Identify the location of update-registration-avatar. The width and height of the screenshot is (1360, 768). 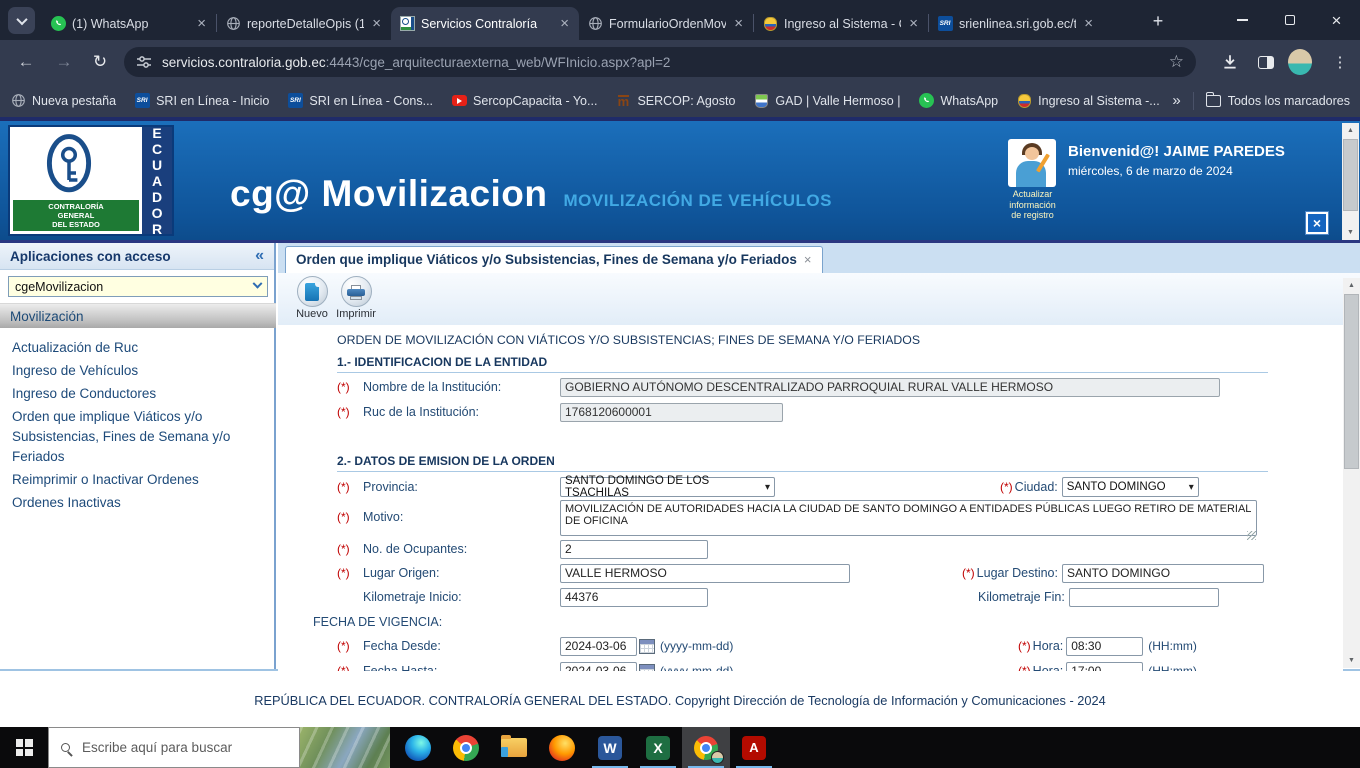
(1032, 163).